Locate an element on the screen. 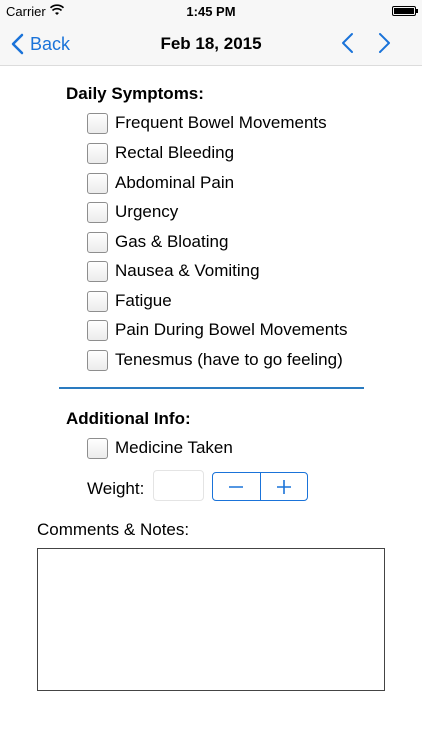 Image resolution: width=422 pixels, height=750 pixels. daily-symptoms-title: Daily Symptoms: is located at coordinates (135, 93).